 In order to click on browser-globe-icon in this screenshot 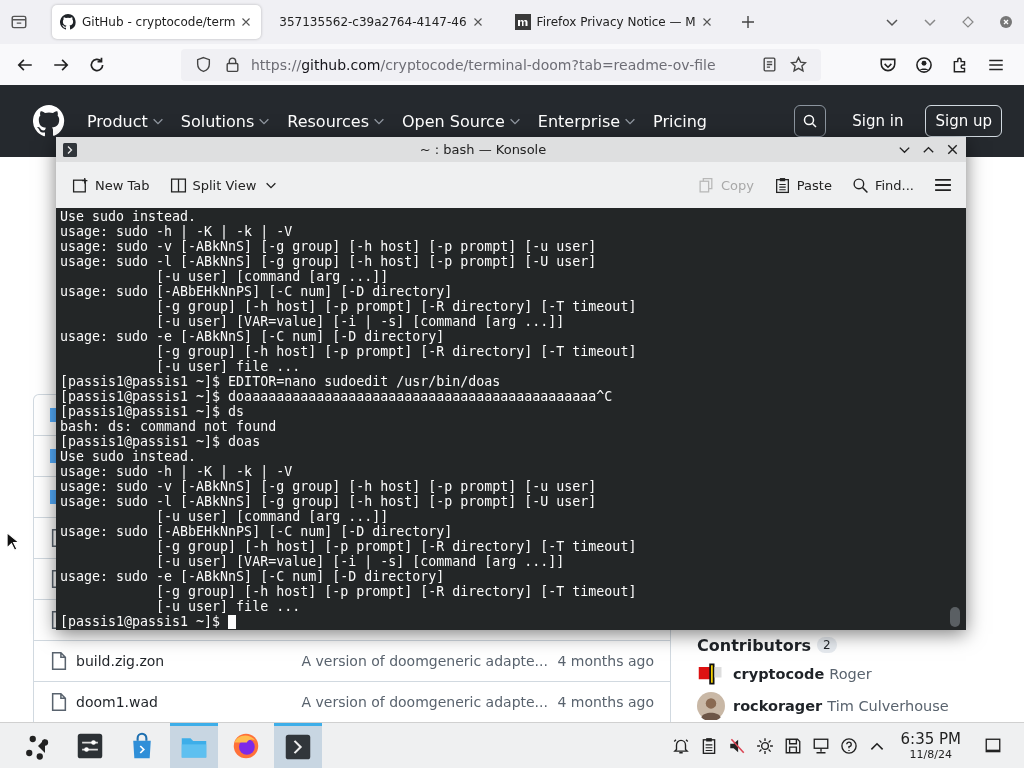, I will do `click(246, 745)`.